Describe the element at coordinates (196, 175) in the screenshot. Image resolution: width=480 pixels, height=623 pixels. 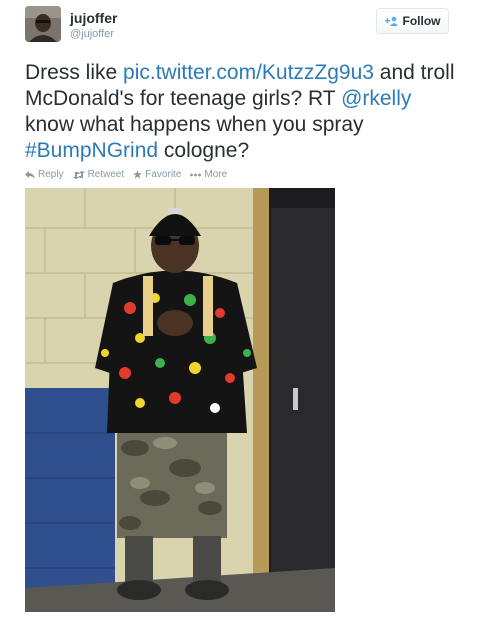
I see `more-icon` at that location.